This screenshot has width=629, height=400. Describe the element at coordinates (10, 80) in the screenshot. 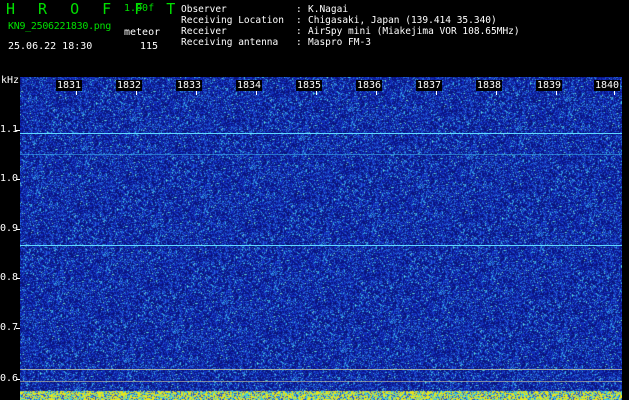

I see `y-axis-unit: kHz` at that location.